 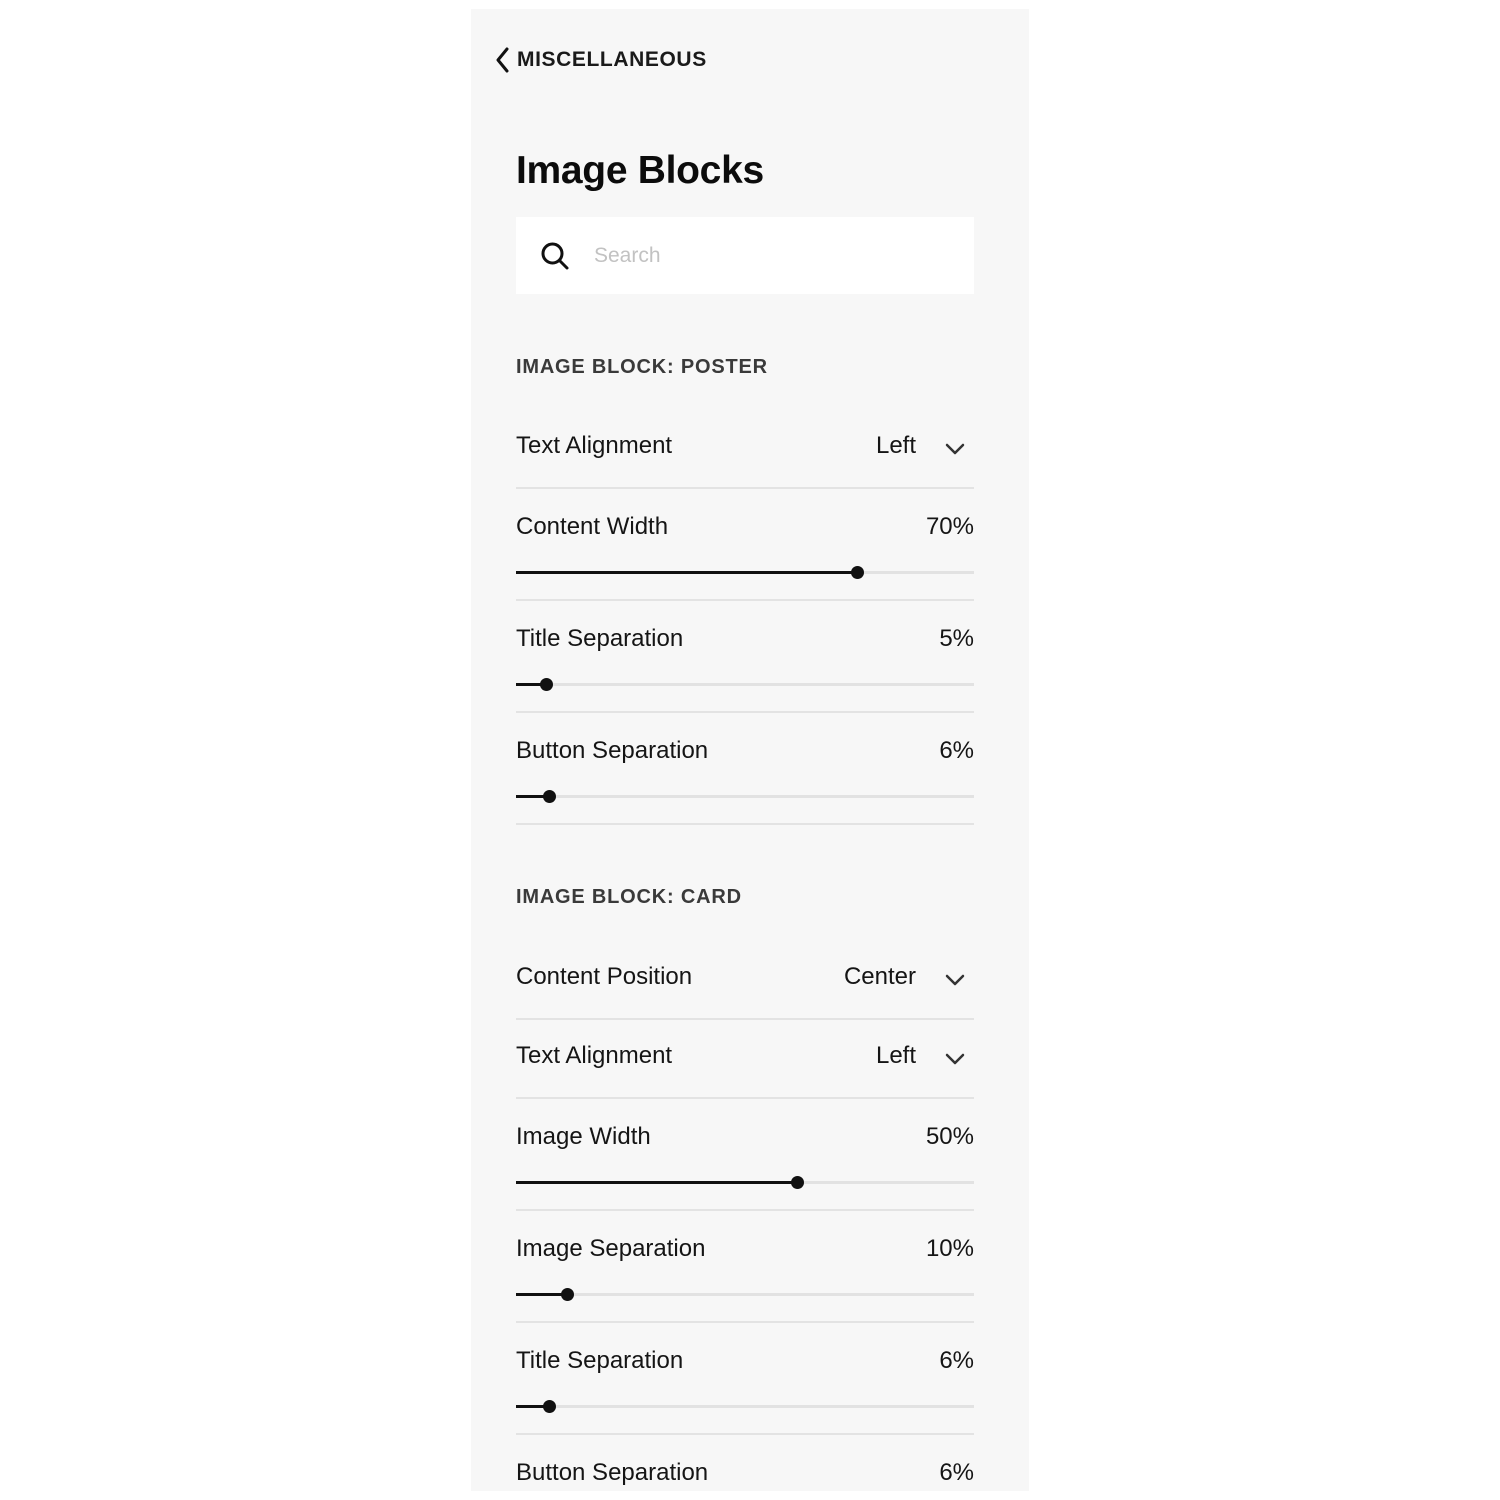 I want to click on control-label: Content Position, so click(x=604, y=976).